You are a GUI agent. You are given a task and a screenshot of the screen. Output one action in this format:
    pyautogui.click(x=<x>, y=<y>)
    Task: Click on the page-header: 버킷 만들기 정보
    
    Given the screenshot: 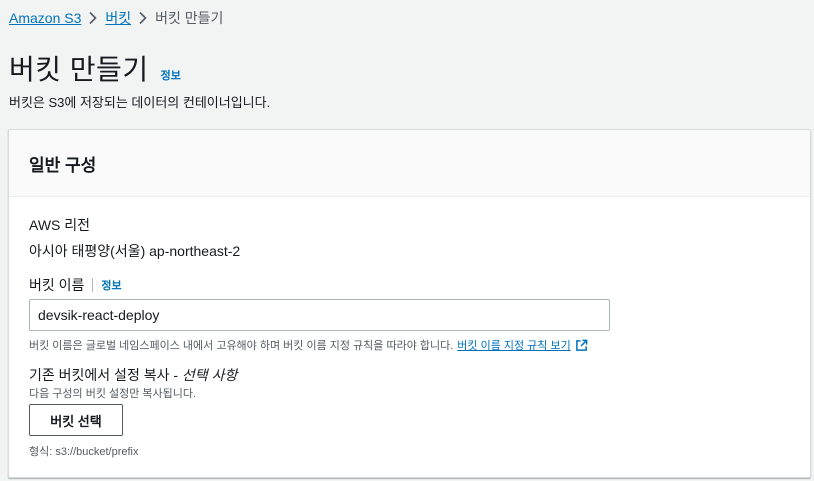 What is the action you would take?
    pyautogui.click(x=95, y=68)
    